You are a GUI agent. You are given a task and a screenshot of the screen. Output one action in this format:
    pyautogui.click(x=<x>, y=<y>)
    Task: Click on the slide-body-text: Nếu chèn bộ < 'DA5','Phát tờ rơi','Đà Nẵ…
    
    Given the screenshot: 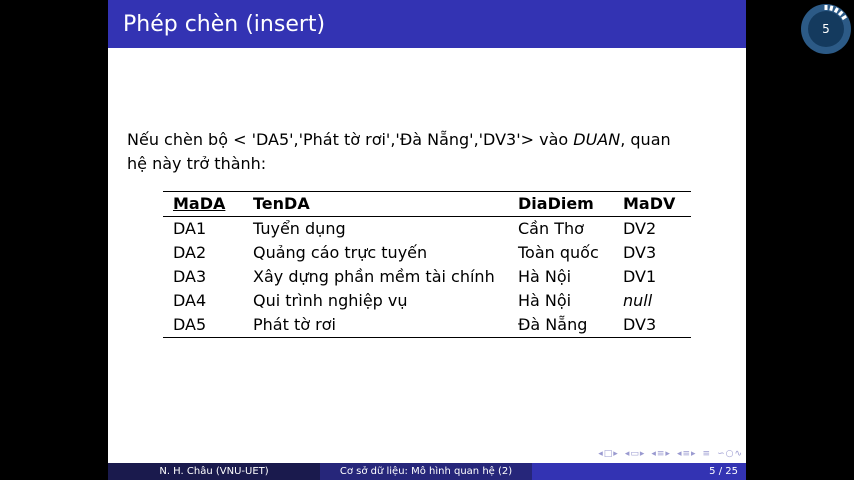 What is the action you would take?
    pyautogui.click(x=429, y=152)
    